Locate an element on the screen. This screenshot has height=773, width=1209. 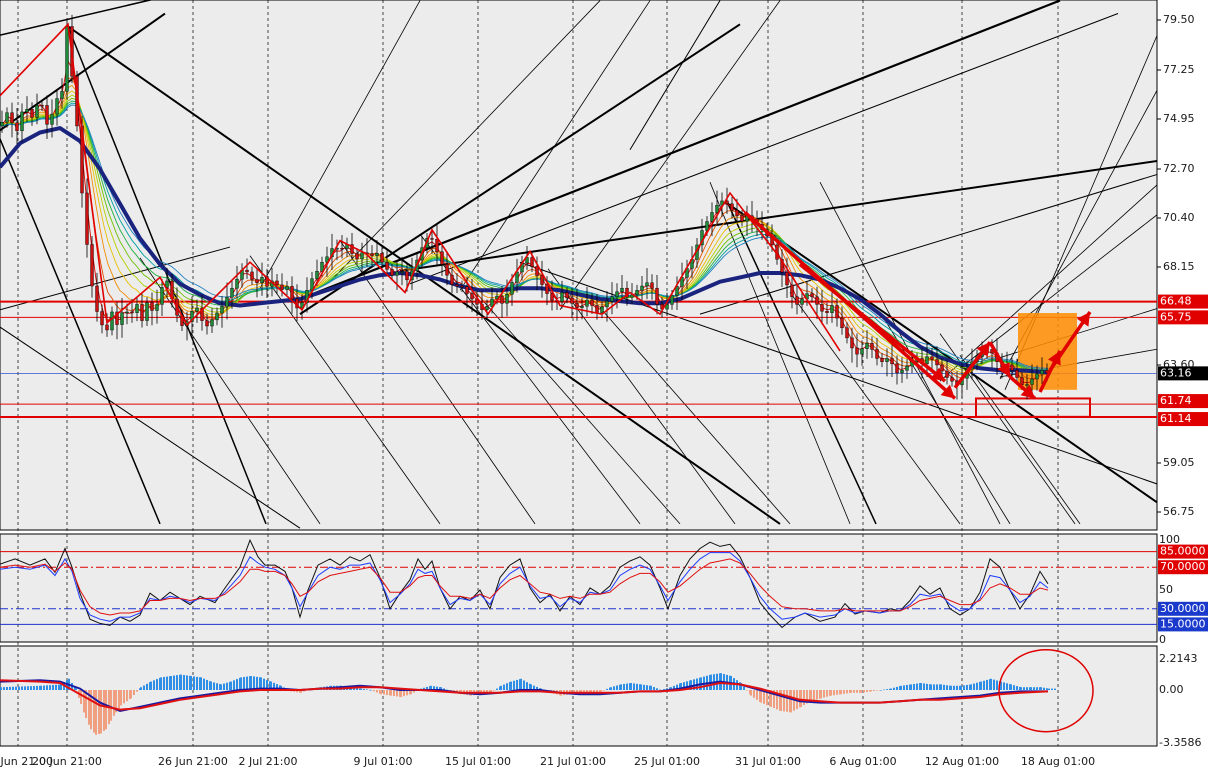
level-tag: 61.74 is located at coordinates (1176, 400).